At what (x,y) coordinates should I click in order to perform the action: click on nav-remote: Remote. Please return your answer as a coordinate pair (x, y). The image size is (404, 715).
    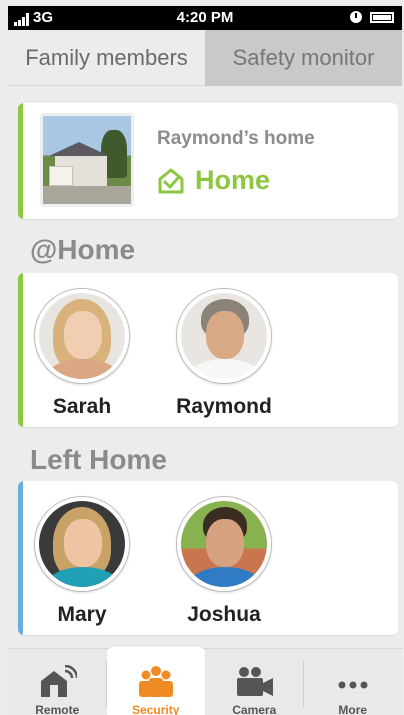
    Looking at the image, I should click on (57, 682).